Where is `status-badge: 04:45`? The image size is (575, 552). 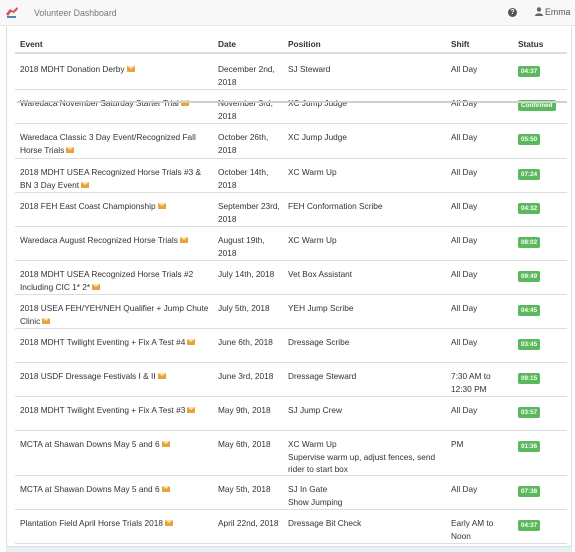 status-badge: 04:45 is located at coordinates (529, 310).